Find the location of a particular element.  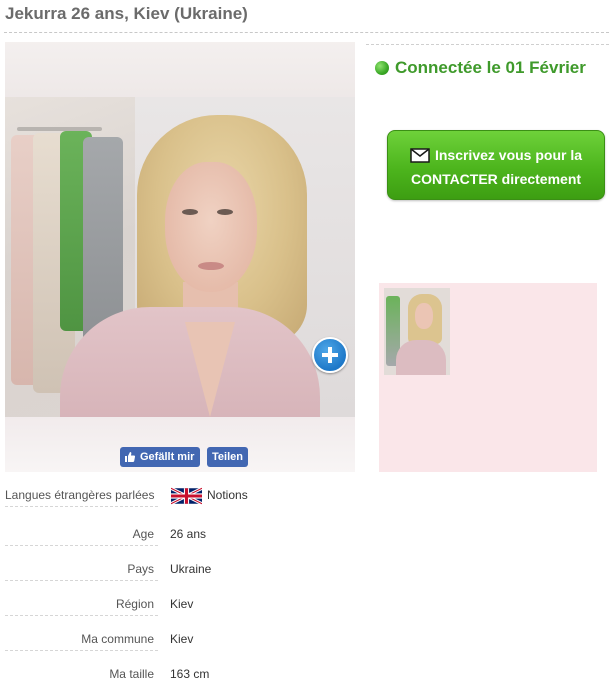

info-row-age: Age 26 ans is located at coordinates (132, 544).